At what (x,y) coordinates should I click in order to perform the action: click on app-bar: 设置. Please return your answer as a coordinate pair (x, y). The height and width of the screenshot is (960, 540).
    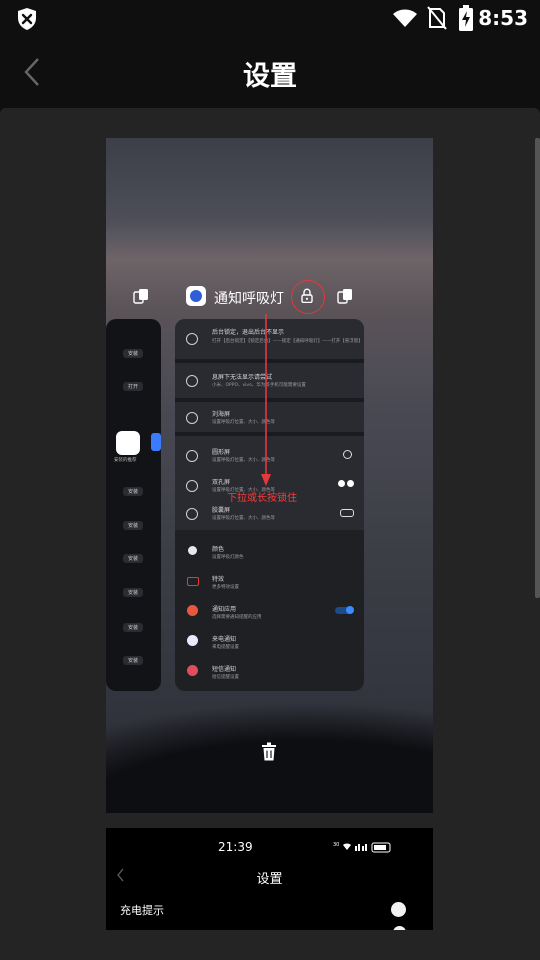
    Looking at the image, I should click on (270, 72).